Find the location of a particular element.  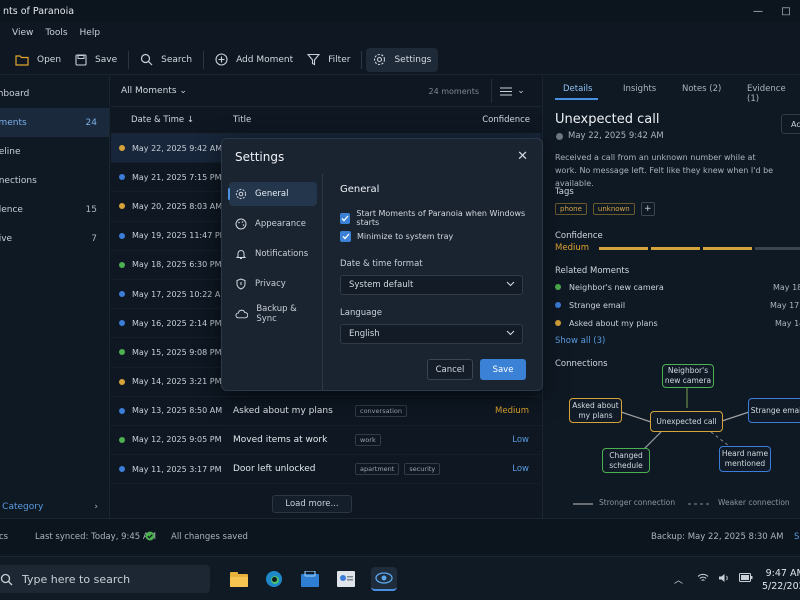

minimize-button: — is located at coordinates (758, 11).